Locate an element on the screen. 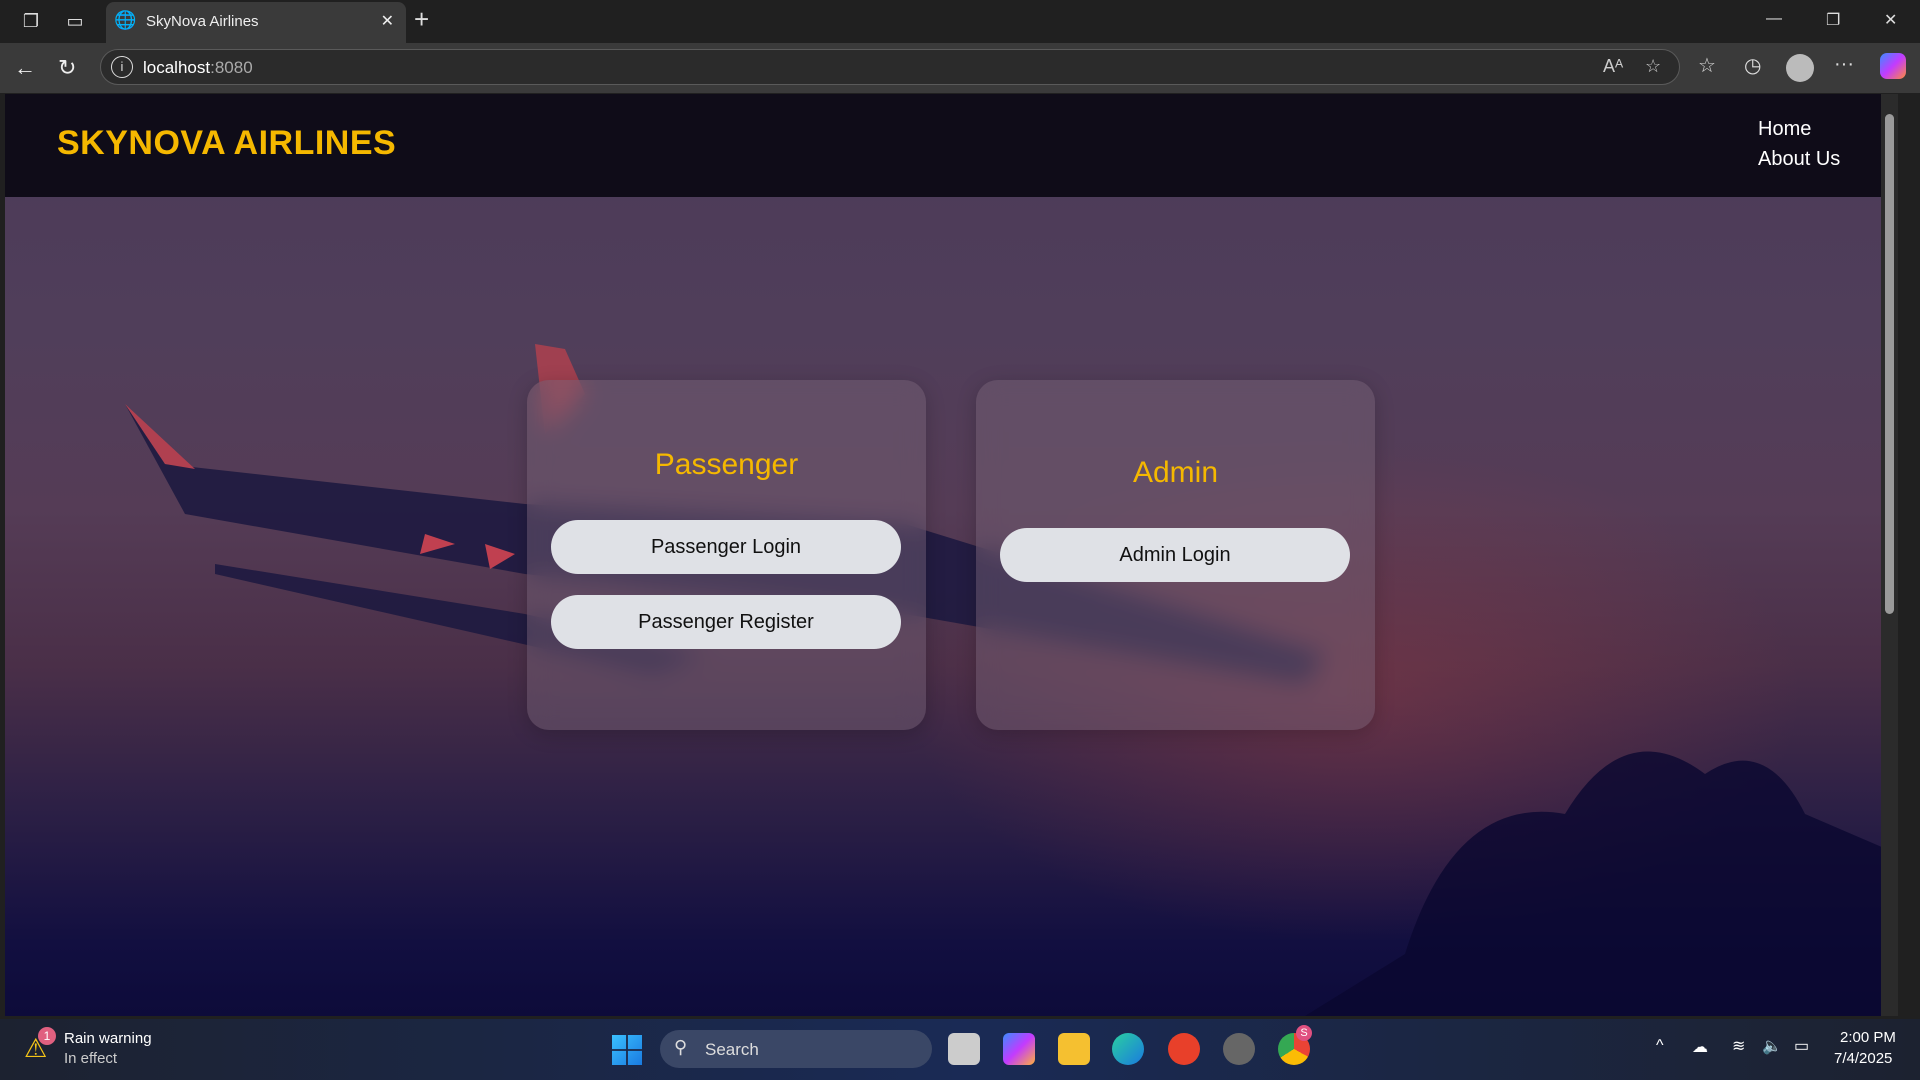 Image resolution: width=1920 pixels, height=1080 pixels. admin-login-button: Admin Login is located at coordinates (1175, 555).